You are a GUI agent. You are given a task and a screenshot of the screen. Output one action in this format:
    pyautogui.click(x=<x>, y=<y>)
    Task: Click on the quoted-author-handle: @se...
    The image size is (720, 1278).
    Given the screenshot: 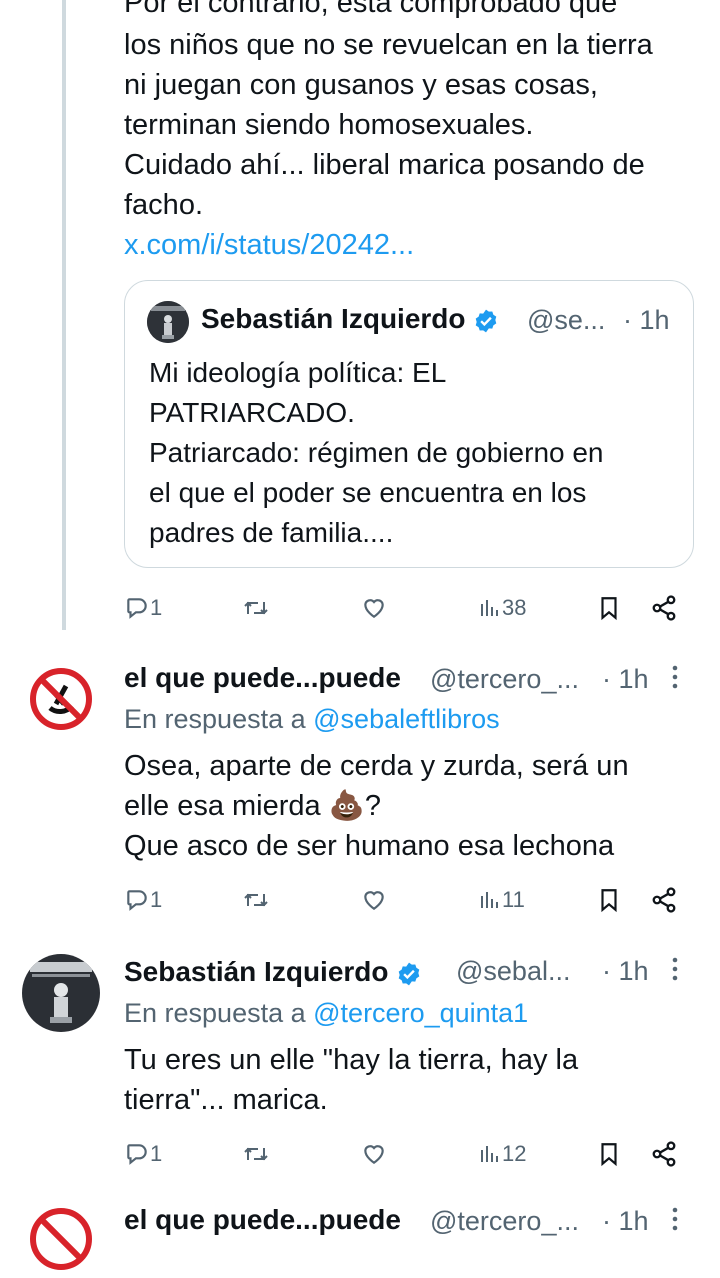 What is the action you would take?
    pyautogui.click(x=566, y=320)
    